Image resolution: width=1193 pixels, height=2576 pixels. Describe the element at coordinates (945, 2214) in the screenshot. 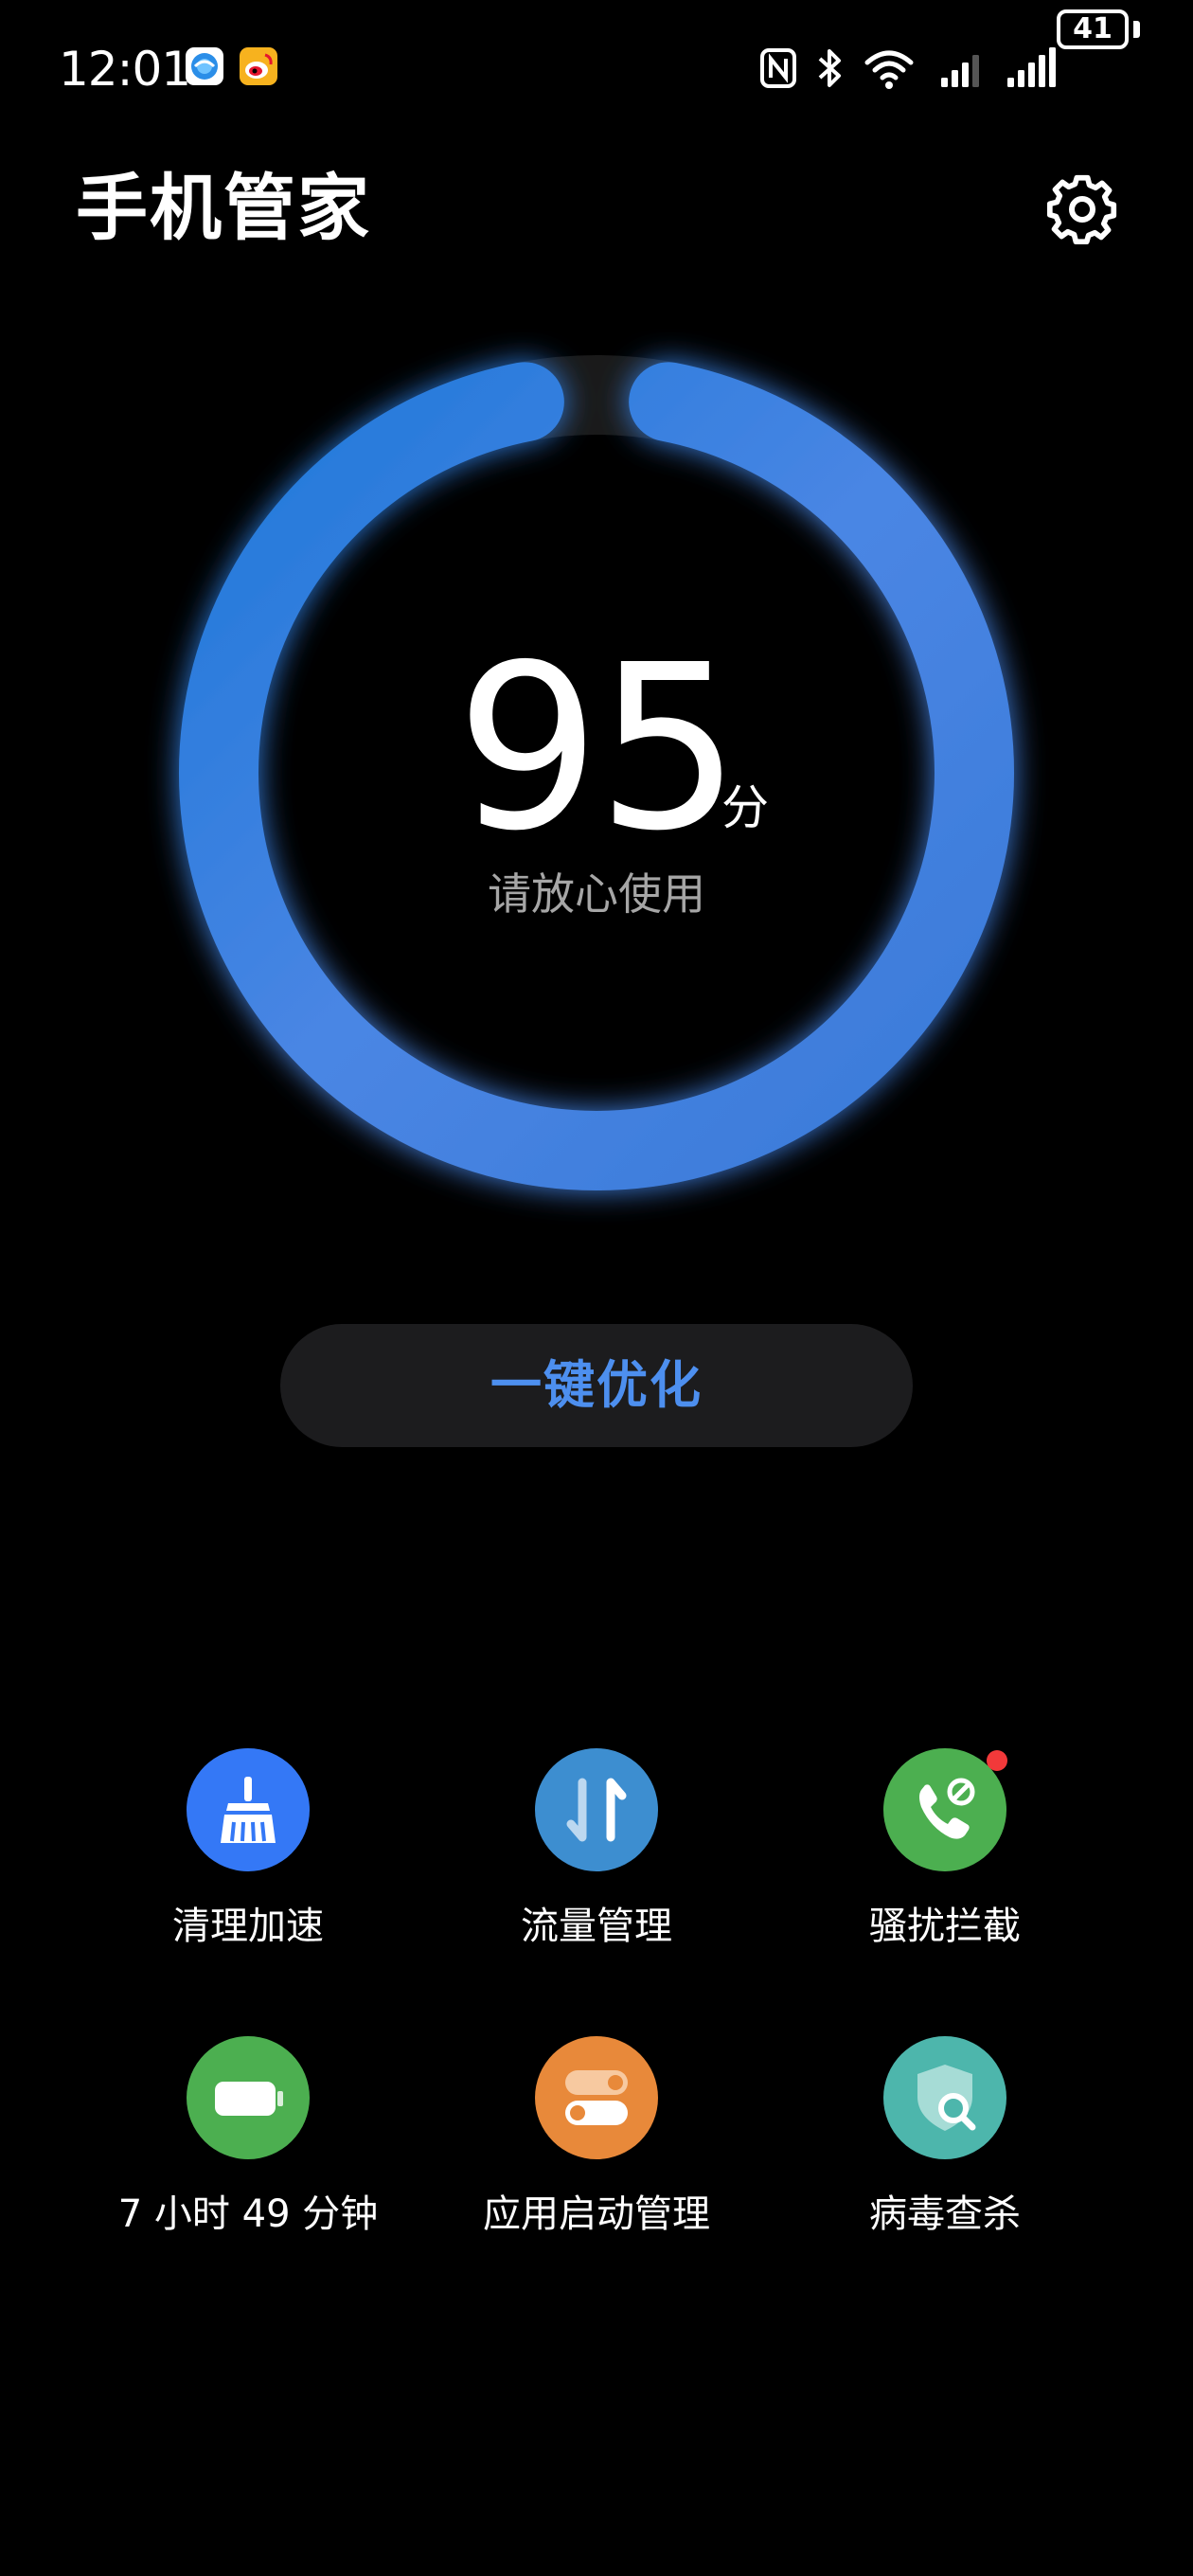

I see `tool-label: 病毒查杀` at that location.